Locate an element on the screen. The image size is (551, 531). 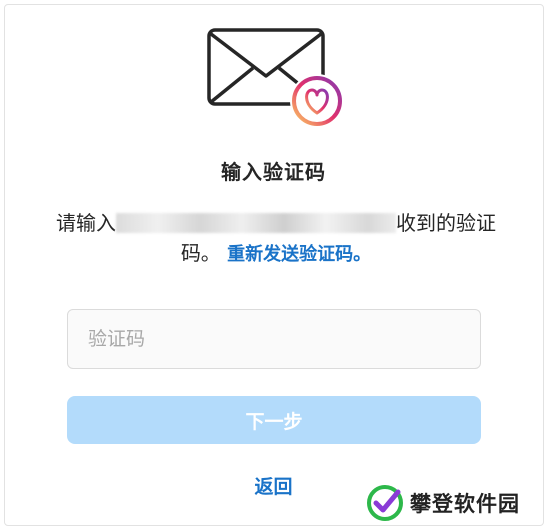
watermark: 攀登软件园 is located at coordinates (457, 503).